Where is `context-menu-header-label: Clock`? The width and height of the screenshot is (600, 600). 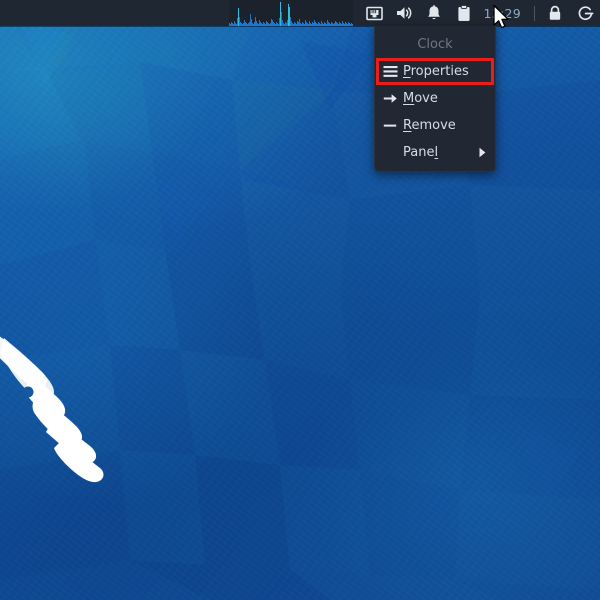 context-menu-header-label: Clock is located at coordinates (435, 44).